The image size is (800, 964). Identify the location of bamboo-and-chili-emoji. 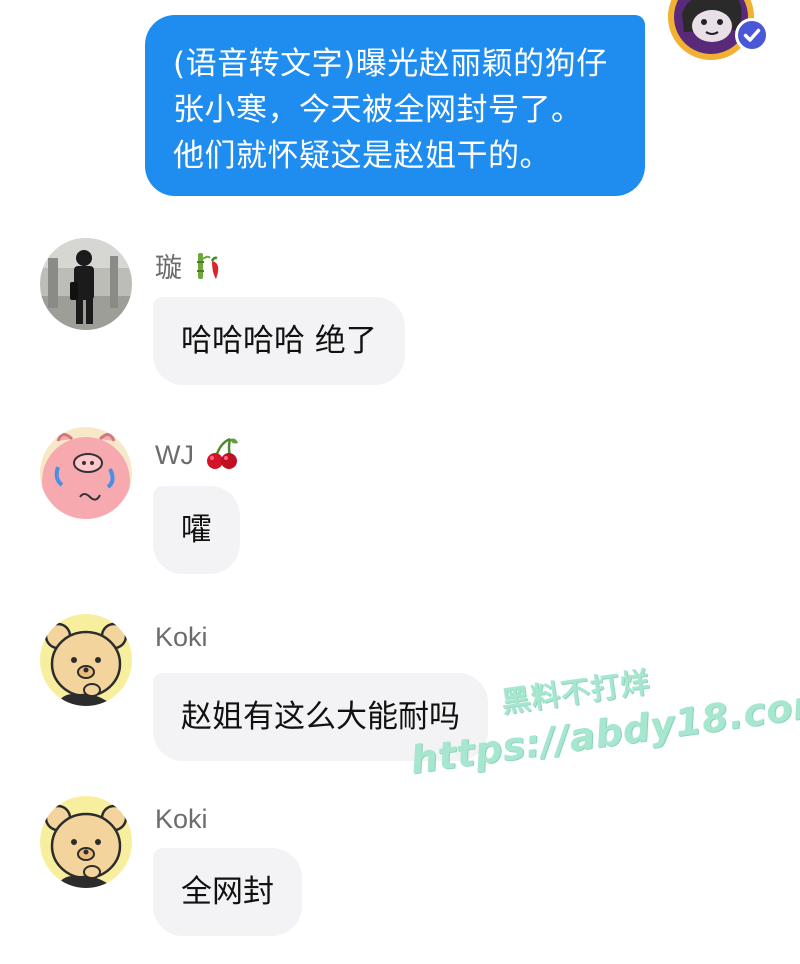
(207, 266).